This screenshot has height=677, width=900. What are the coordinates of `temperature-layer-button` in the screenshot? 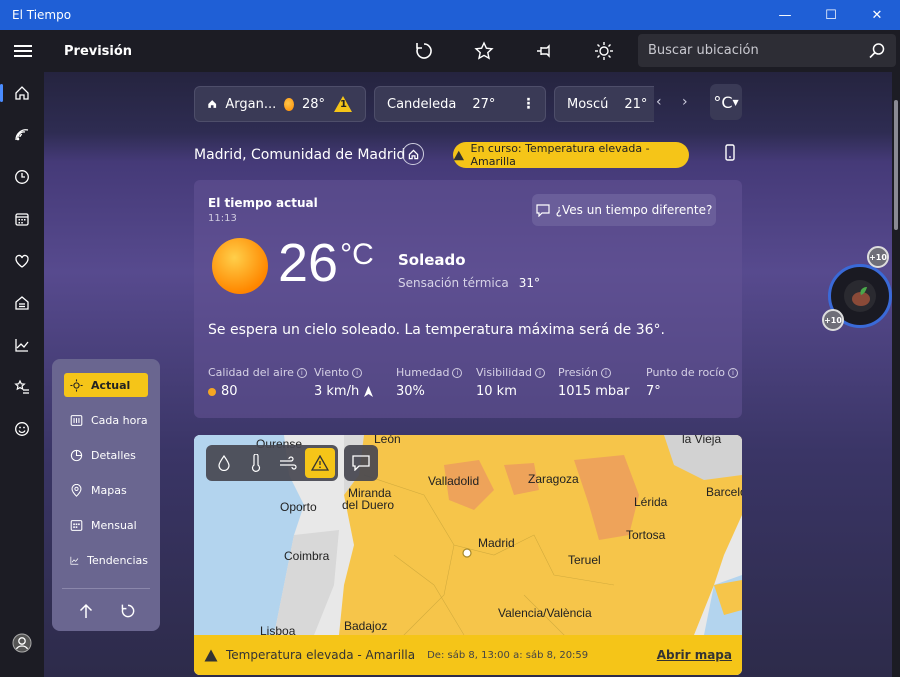 It's located at (256, 463).